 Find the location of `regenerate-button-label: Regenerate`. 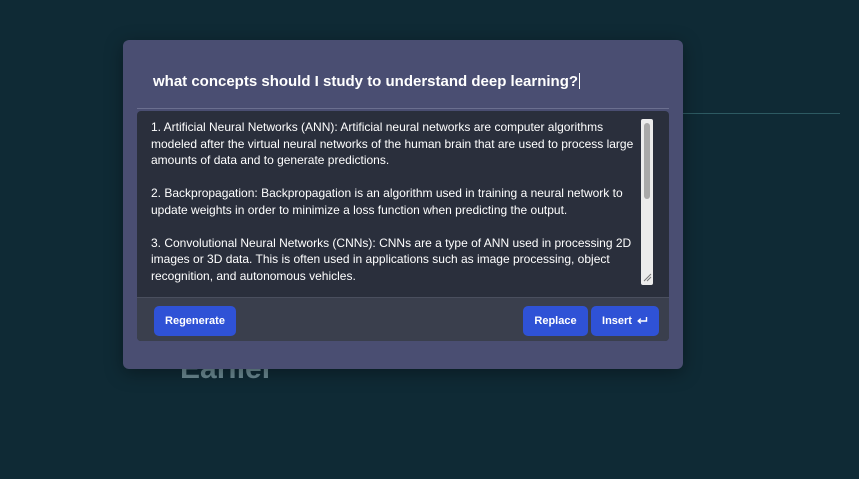

regenerate-button-label: Regenerate is located at coordinates (195, 321).